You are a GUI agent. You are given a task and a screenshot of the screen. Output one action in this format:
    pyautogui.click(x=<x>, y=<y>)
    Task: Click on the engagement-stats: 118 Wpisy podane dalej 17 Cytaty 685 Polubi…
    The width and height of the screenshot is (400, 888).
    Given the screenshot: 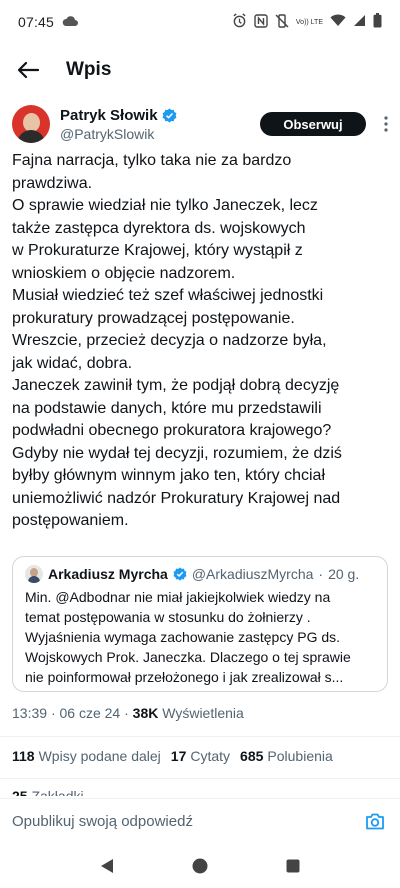 What is the action you would take?
    pyautogui.click(x=172, y=756)
    